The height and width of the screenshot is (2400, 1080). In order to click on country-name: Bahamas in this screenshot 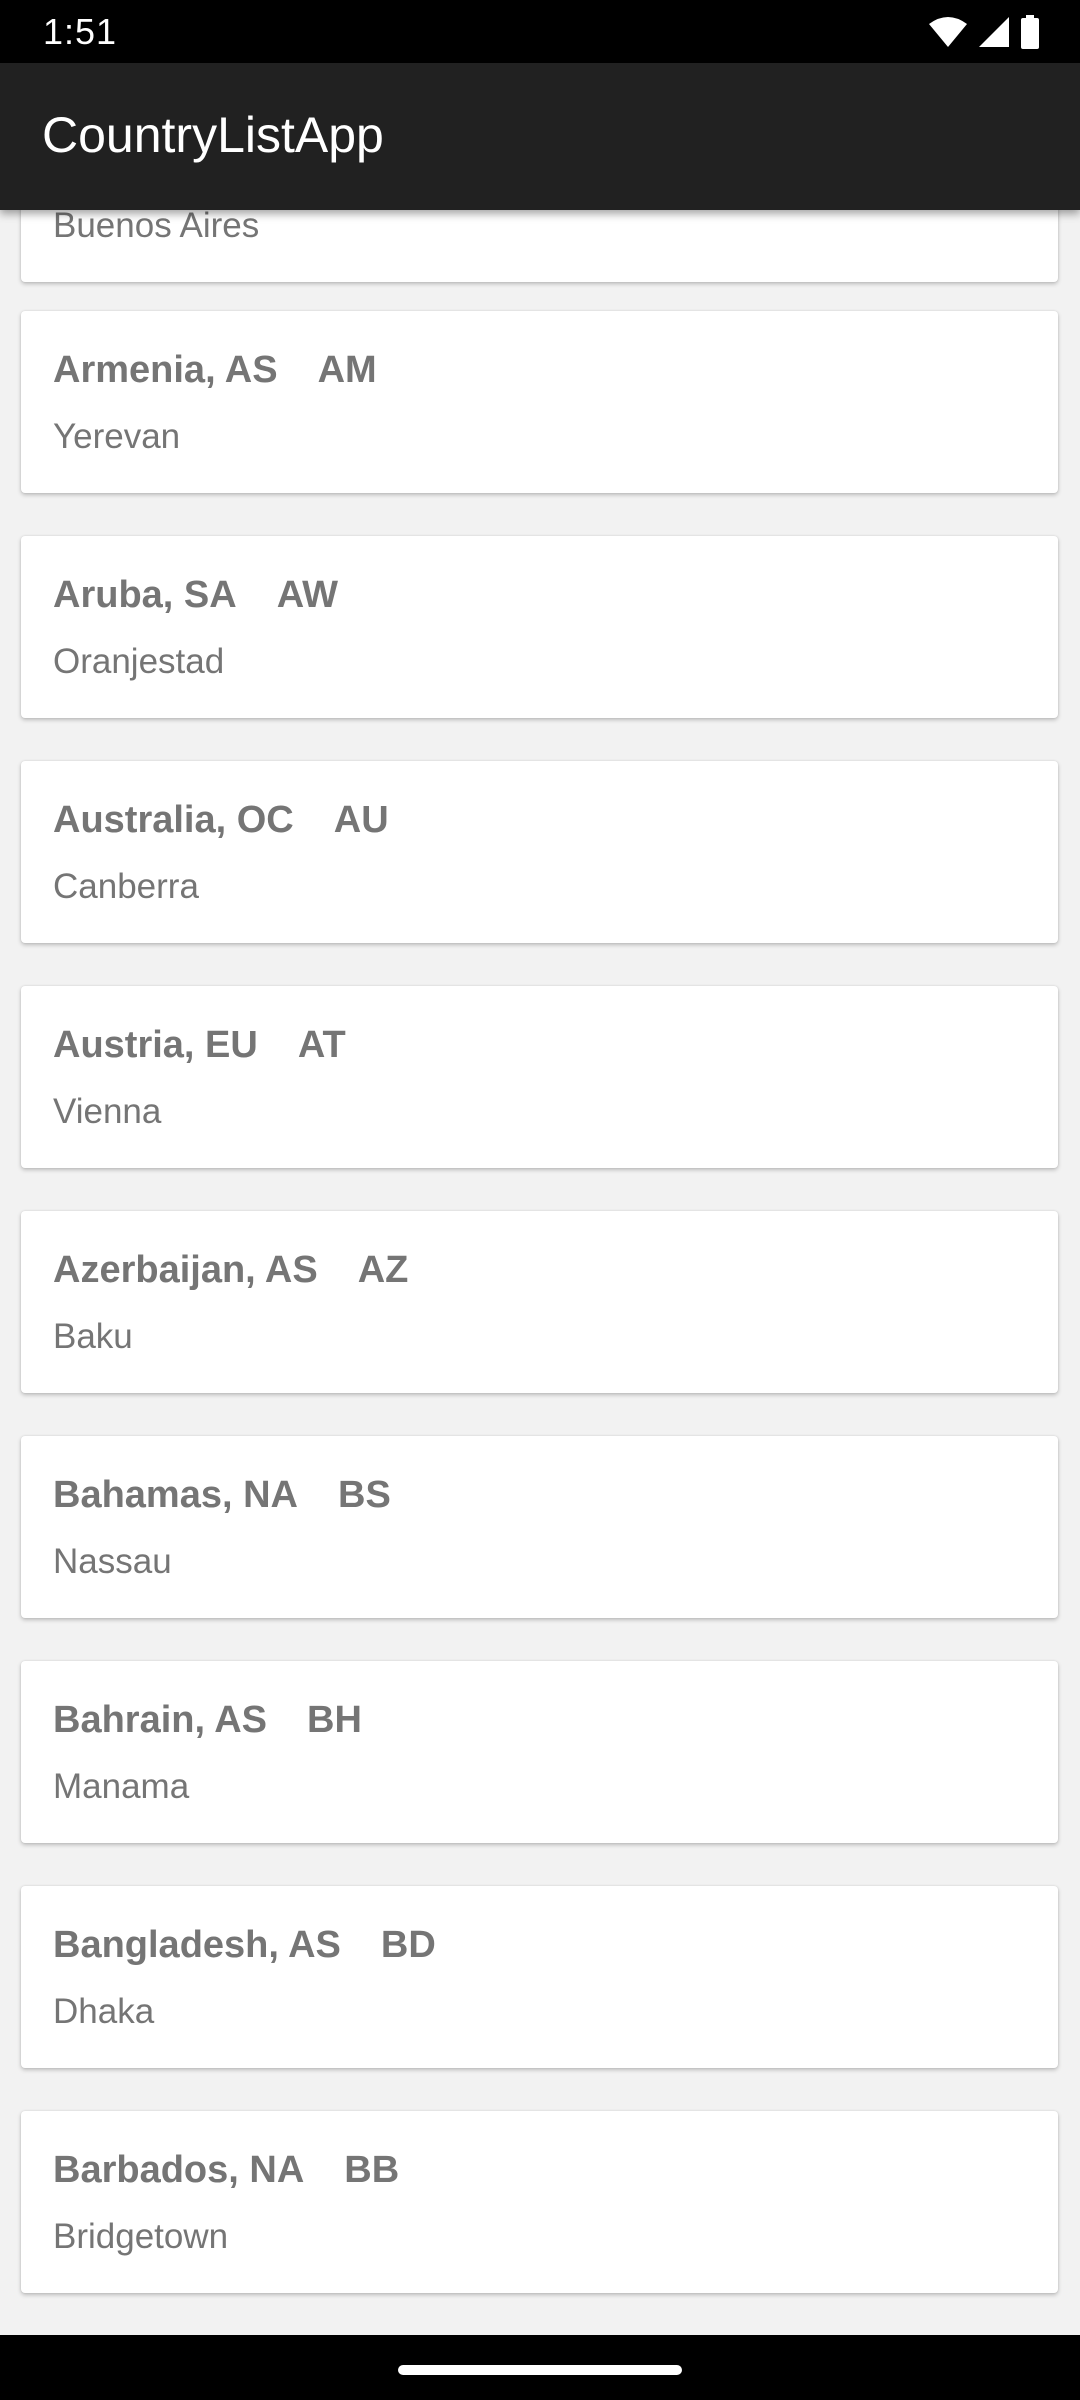, I will do `click(137, 1495)`.